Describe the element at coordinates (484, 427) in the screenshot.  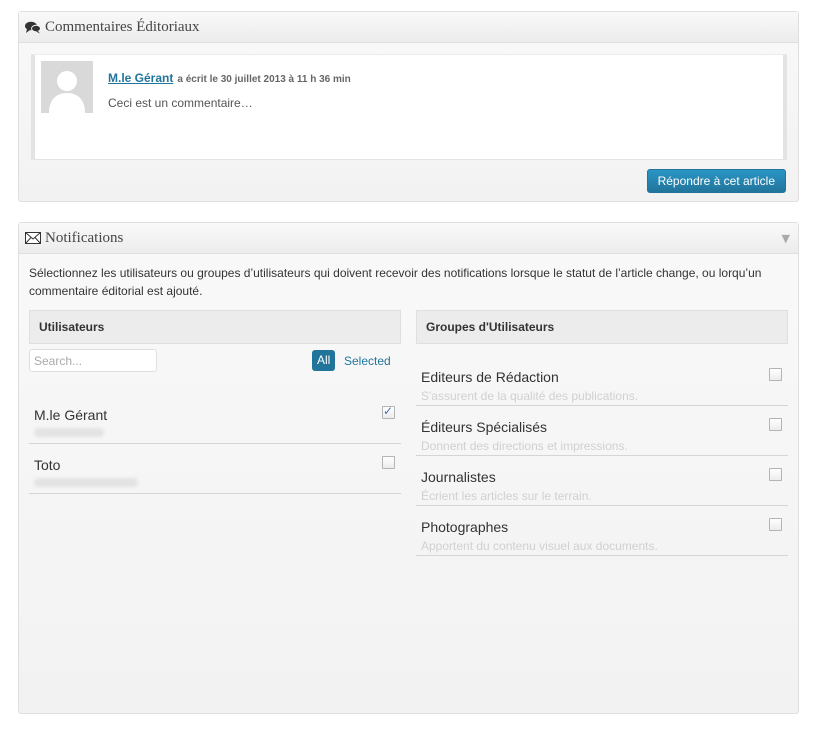
I see `group-name: Éditeurs Spécialisés` at that location.